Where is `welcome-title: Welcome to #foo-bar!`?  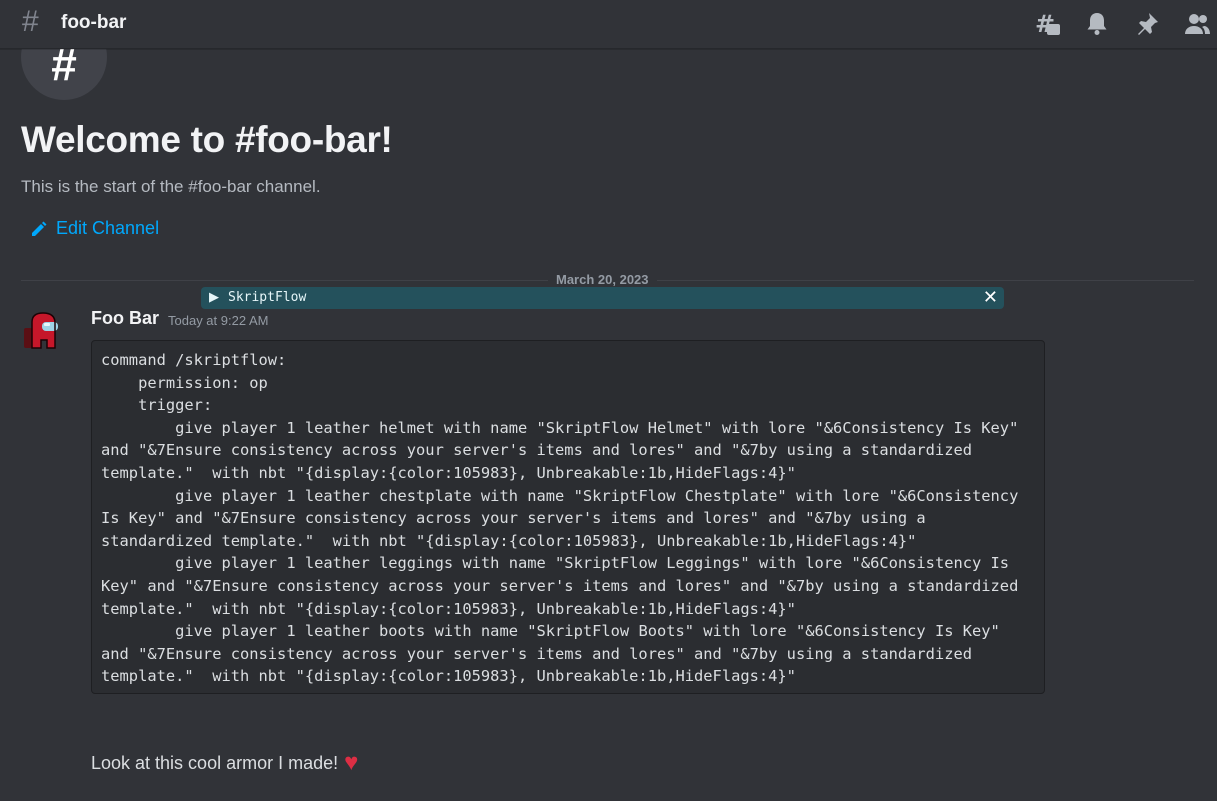
welcome-title: Welcome to #foo-bar! is located at coordinates (207, 139).